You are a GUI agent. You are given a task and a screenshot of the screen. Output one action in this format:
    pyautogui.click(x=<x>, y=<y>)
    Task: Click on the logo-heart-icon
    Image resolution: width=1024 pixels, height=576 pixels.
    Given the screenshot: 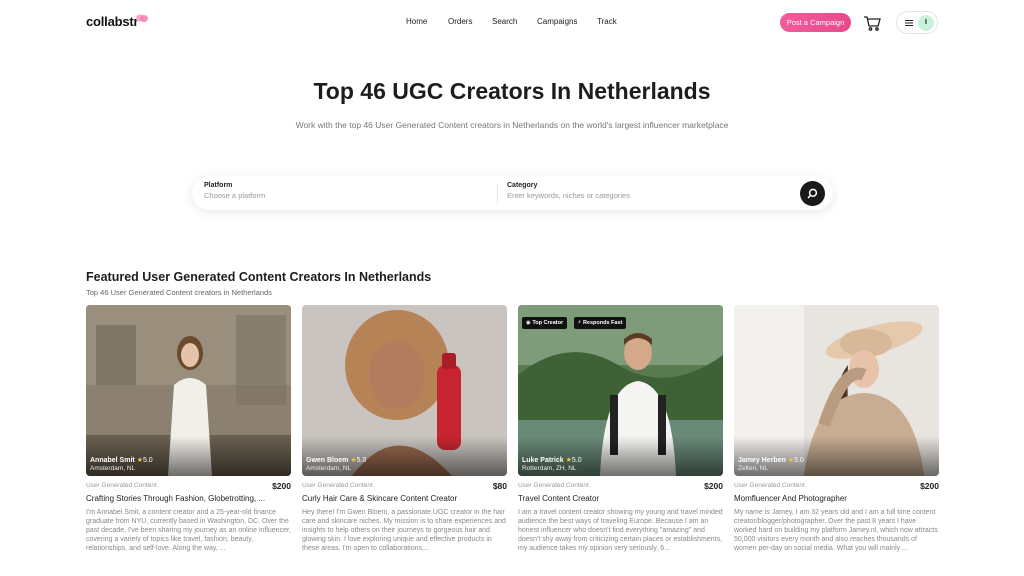 What is the action you would take?
    pyautogui.click(x=142, y=18)
    